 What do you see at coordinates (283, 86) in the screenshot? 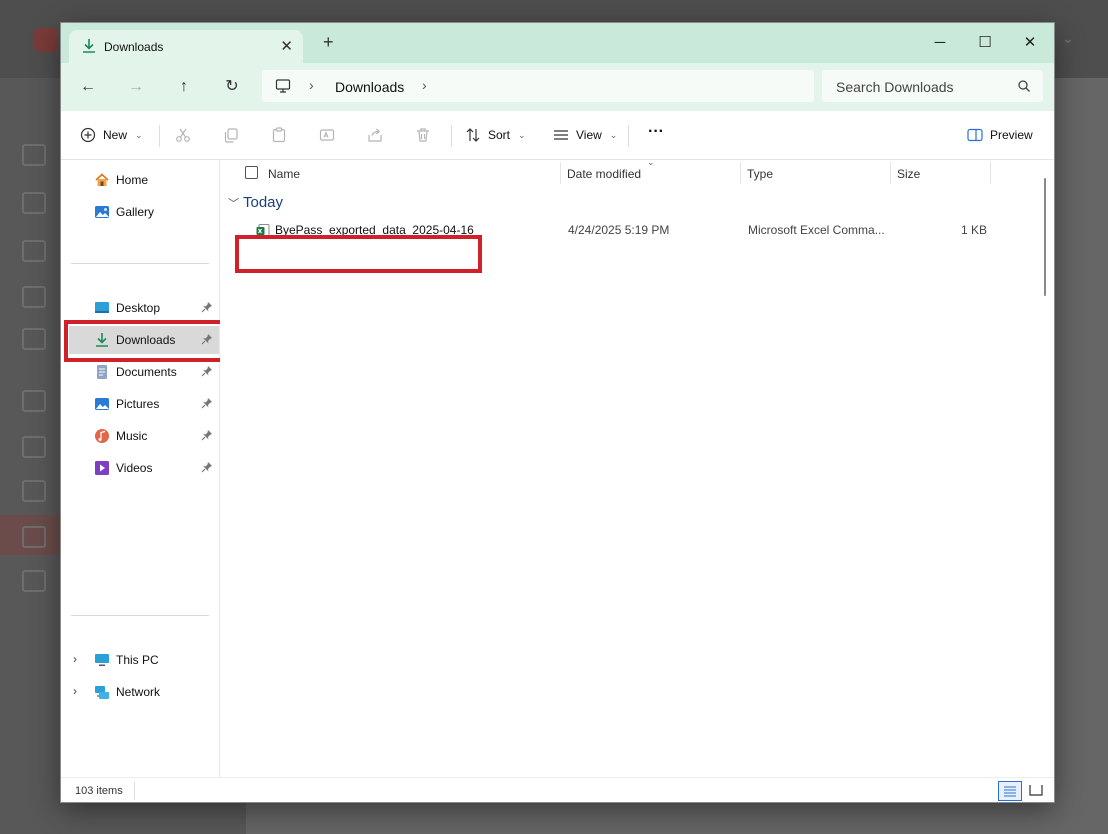
I see `pc-icon` at bounding box center [283, 86].